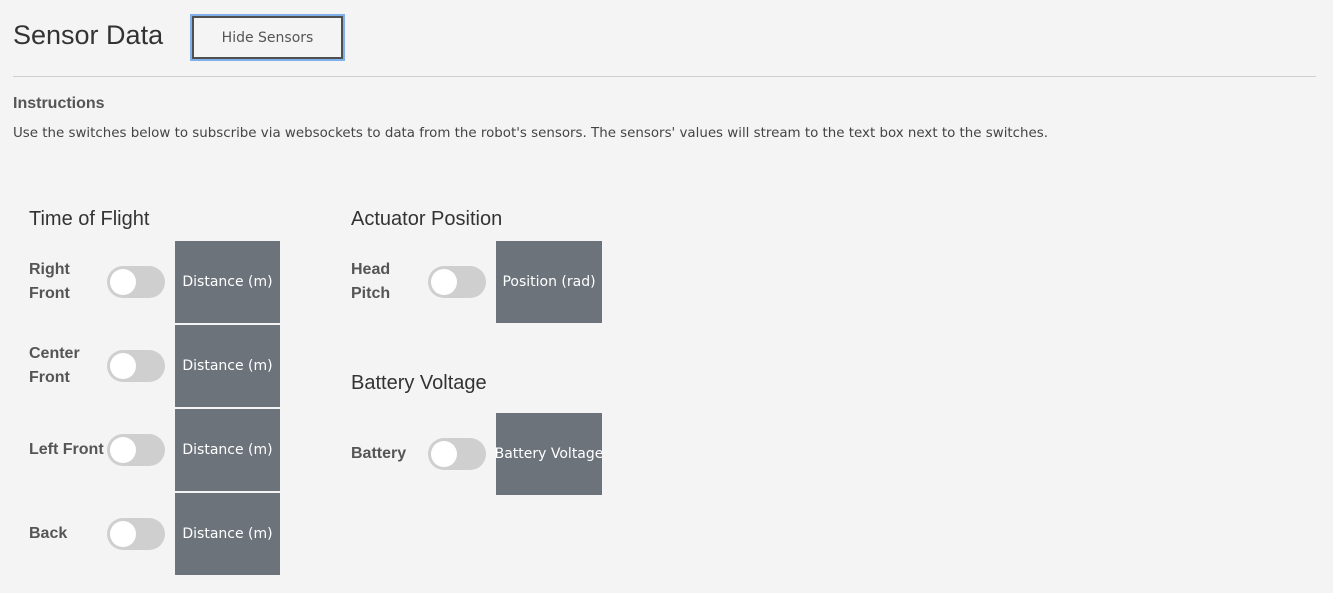  I want to click on toggle-back, so click(136, 534).